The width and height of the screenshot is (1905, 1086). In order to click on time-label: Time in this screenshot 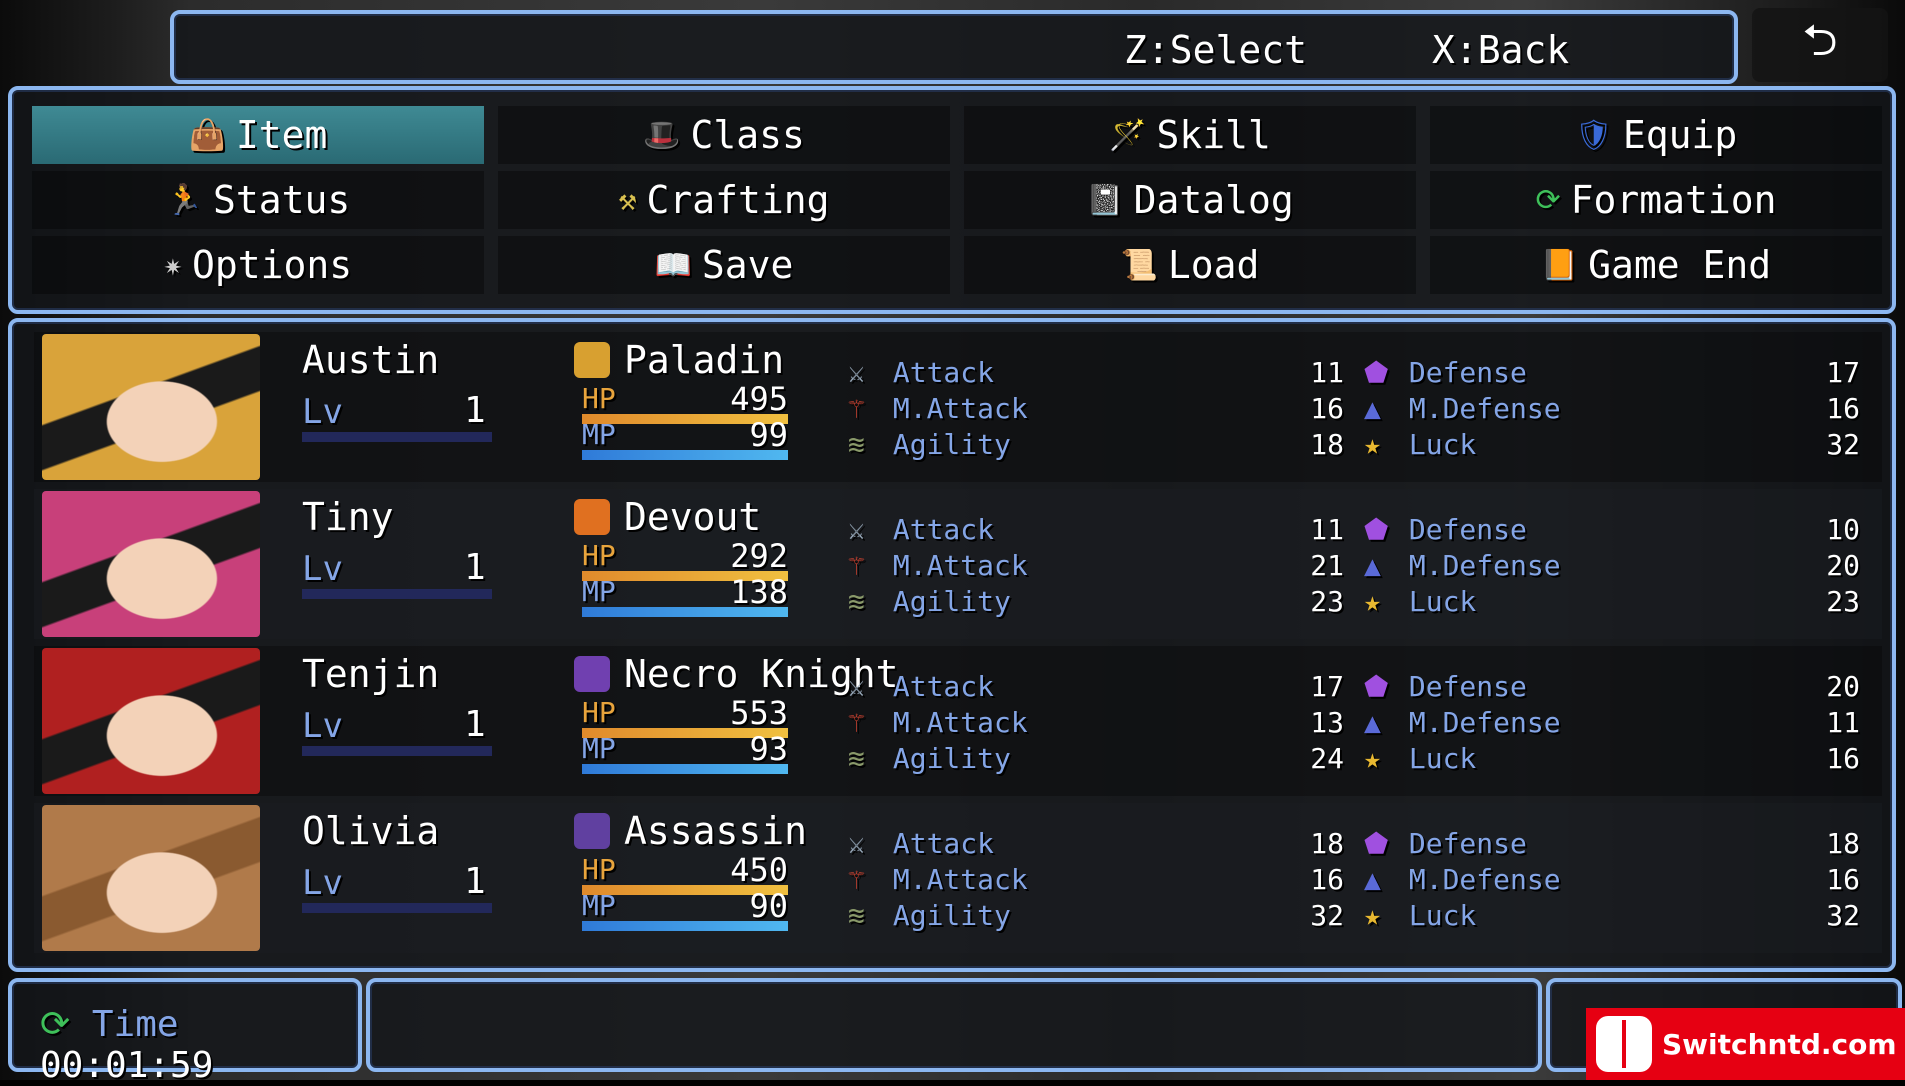, I will do `click(135, 1024)`.